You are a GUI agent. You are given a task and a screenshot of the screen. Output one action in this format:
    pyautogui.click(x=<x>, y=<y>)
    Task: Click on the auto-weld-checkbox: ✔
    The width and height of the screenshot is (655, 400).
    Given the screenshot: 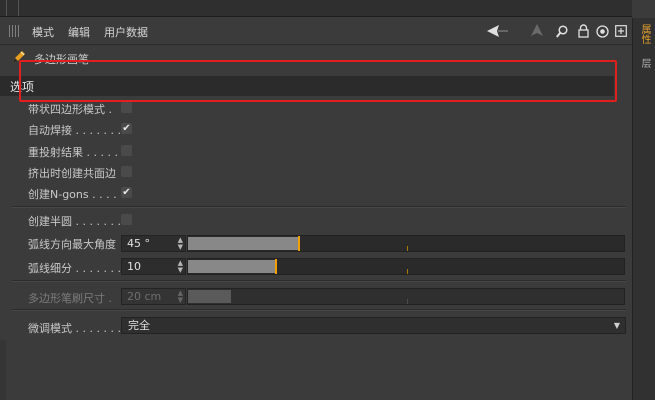 What is the action you would take?
    pyautogui.click(x=126, y=128)
    